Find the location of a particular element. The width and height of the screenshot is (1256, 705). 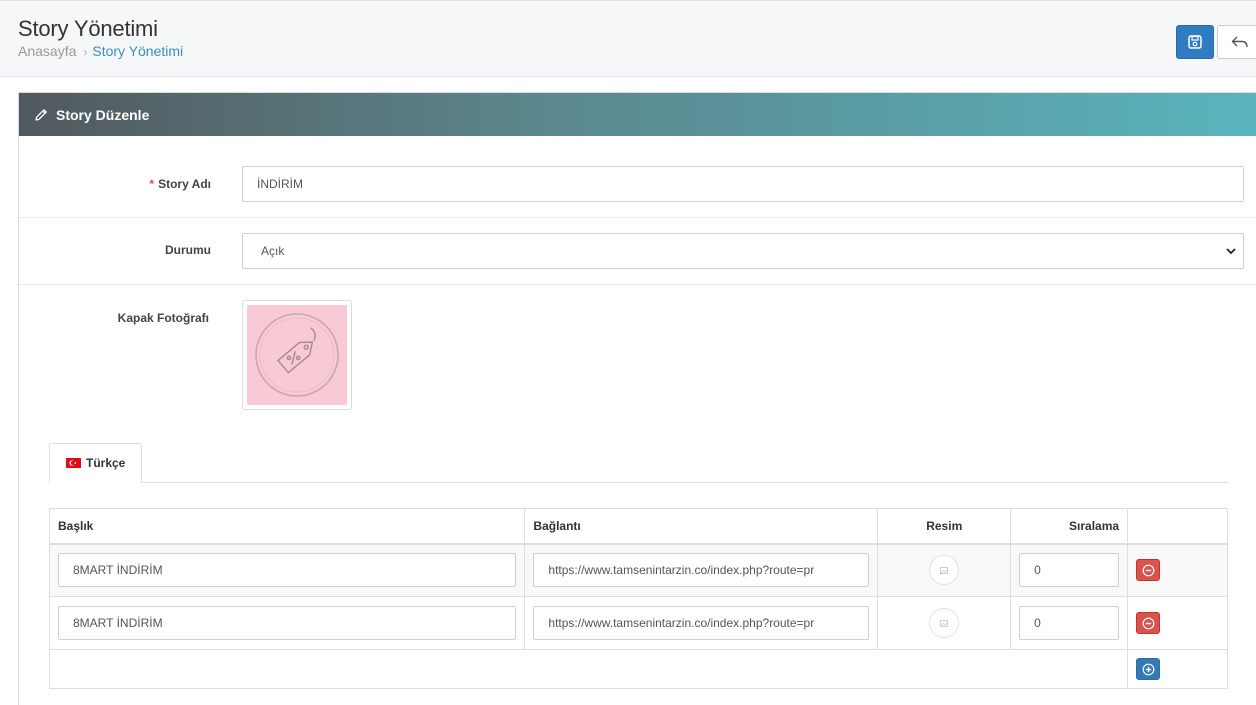

table-footer-row is located at coordinates (638, 669).